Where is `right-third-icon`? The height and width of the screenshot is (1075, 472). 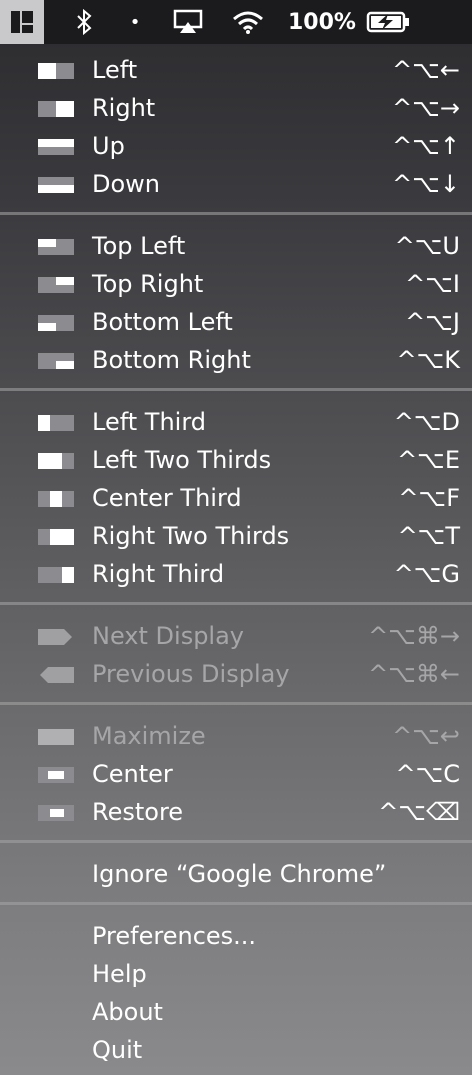 right-third-icon is located at coordinates (56, 575).